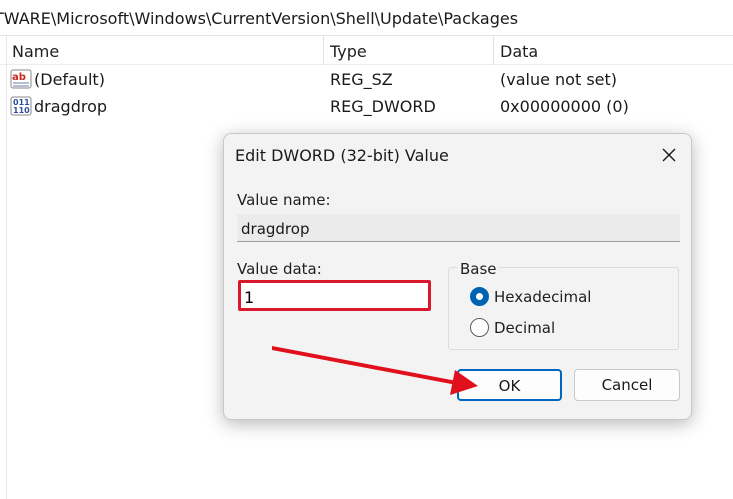 Image resolution: width=733 pixels, height=499 pixels. Describe the element at coordinates (559, 79) in the screenshot. I see `value-data: (value not set)` at that location.